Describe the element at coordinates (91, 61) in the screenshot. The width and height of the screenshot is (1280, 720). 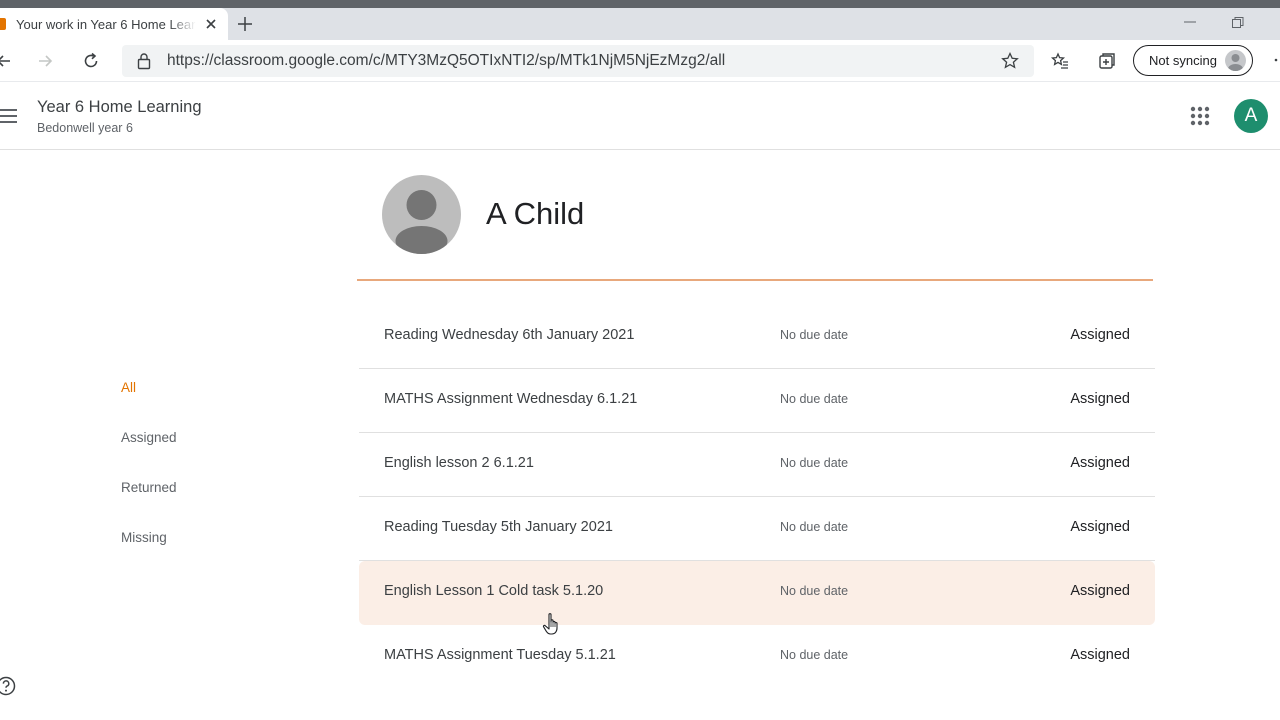
I see `refresh-icon` at that location.